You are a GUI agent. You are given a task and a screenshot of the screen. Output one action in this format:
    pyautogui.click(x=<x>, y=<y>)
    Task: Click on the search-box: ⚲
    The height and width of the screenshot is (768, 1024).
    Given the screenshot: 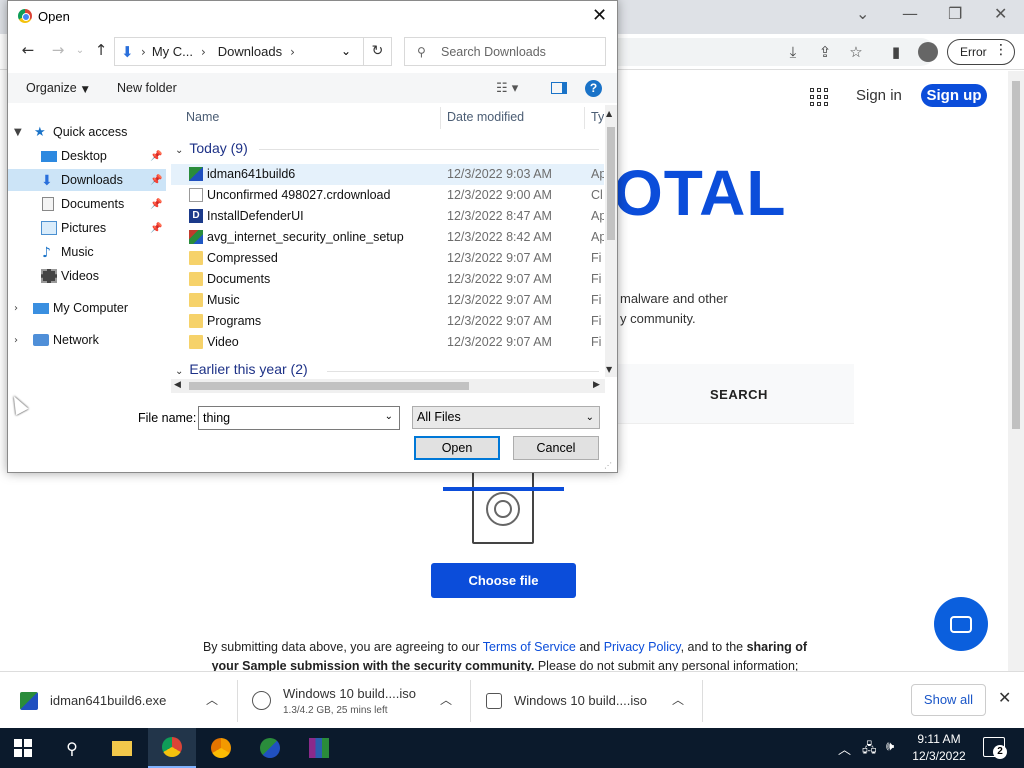 What is the action you would take?
    pyautogui.click(x=505, y=51)
    